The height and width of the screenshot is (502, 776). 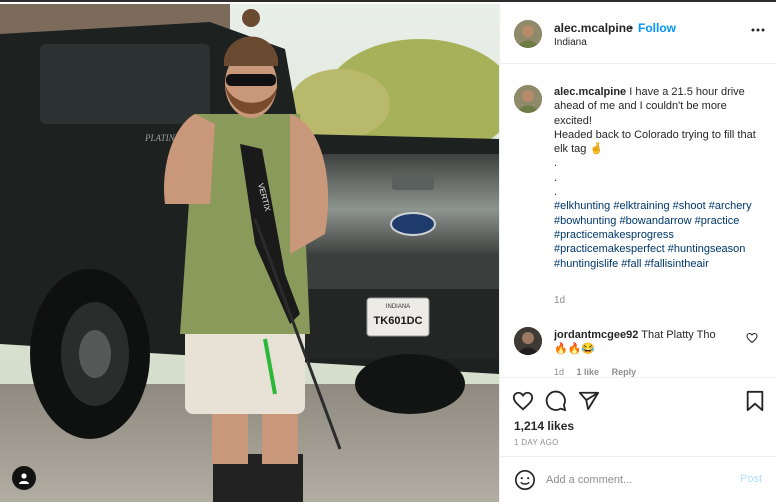 I want to click on commenter-avatar, so click(x=528, y=341).